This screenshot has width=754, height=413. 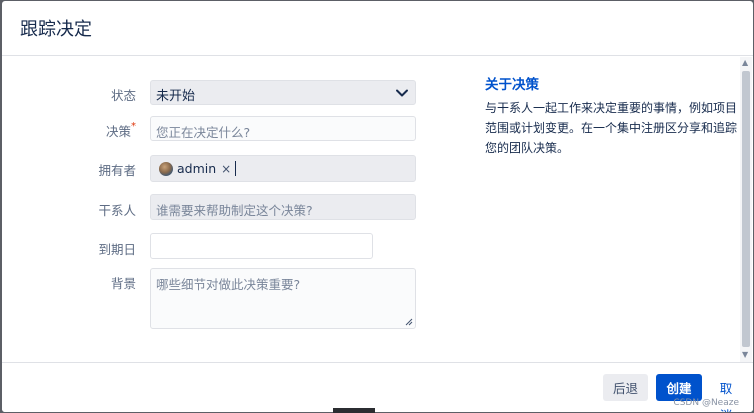 What do you see at coordinates (745, 354) in the screenshot?
I see `scroll-down-icon: ▼` at bounding box center [745, 354].